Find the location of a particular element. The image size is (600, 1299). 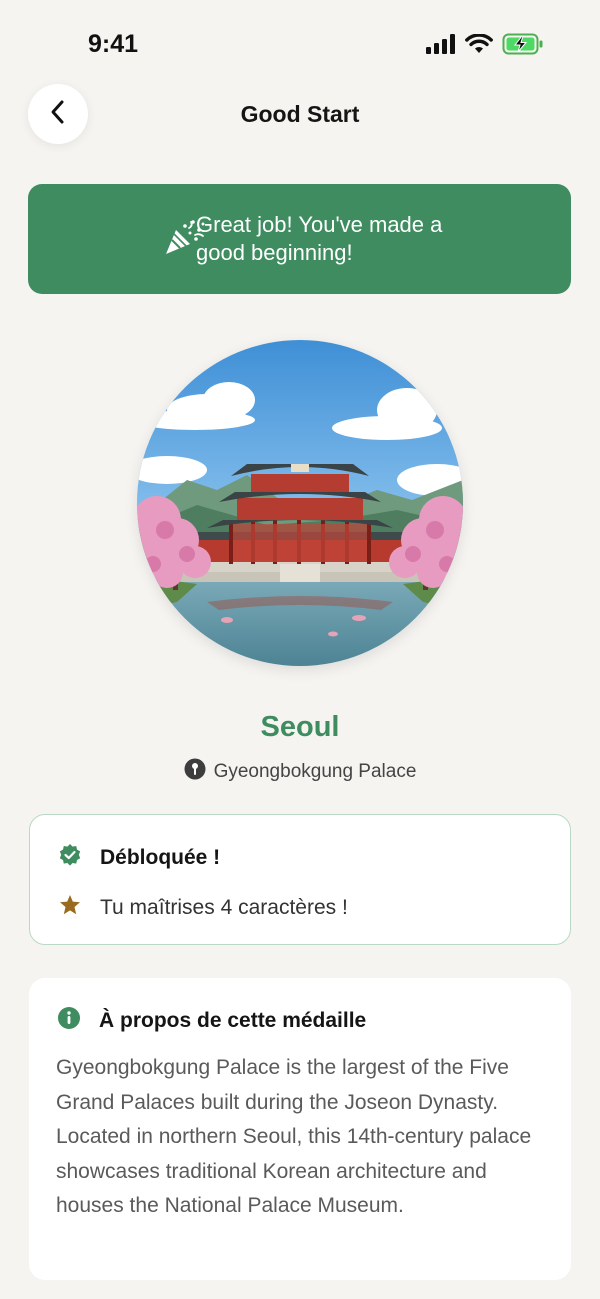

location-name: Gyeongbokgung Palace is located at coordinates (315, 771).